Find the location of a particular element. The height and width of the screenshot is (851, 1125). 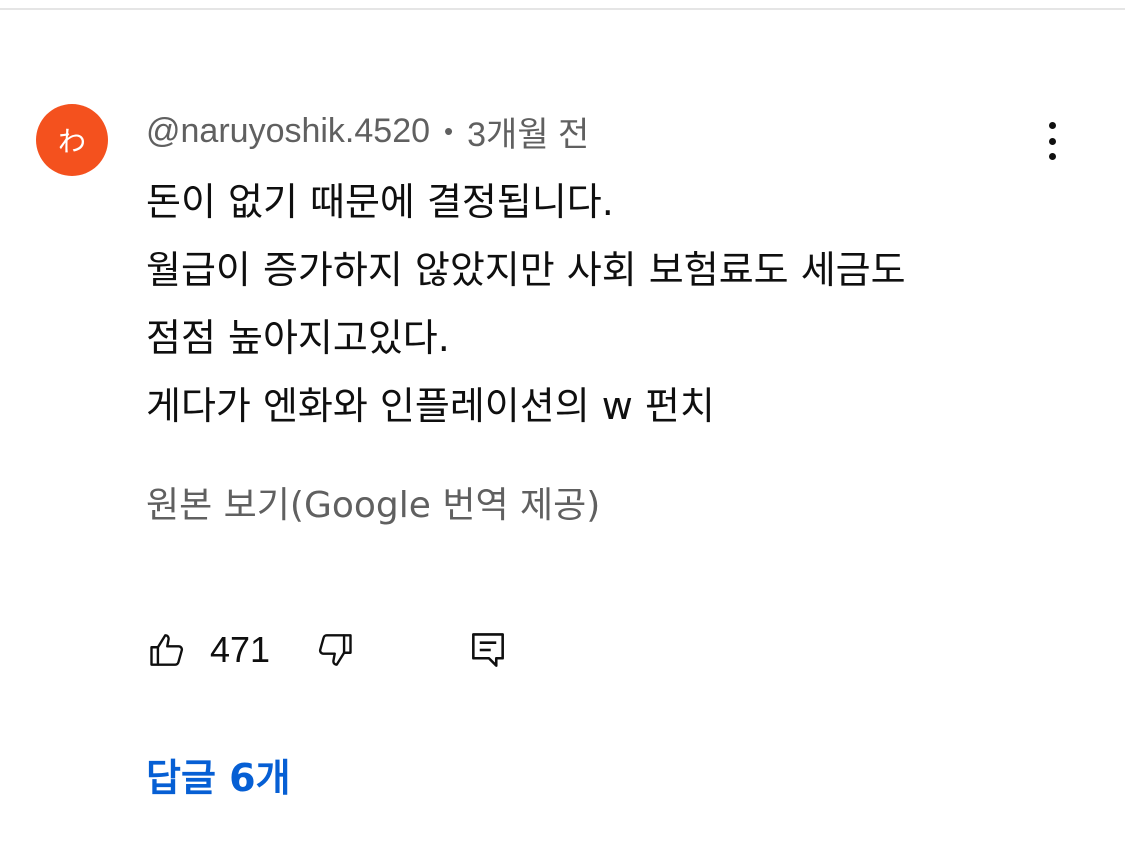

see-original-link: 원본 보기(Google 번역 제공) is located at coordinates (373, 506).